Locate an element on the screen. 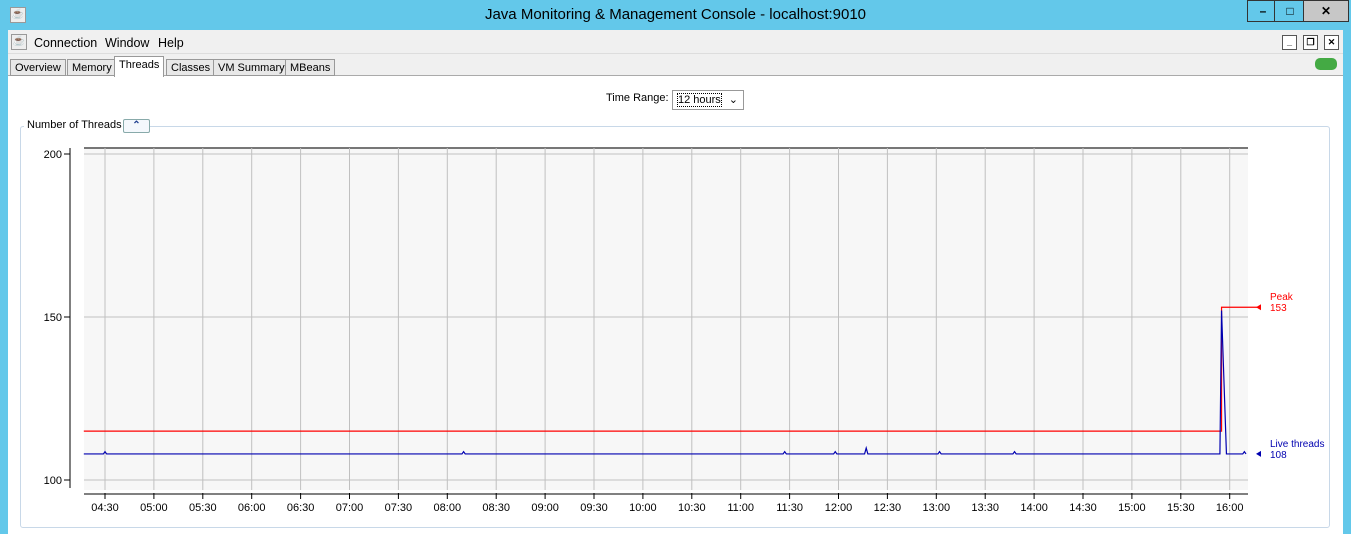 The image size is (1351, 534). legend-value: 153 is located at coordinates (1278, 308).